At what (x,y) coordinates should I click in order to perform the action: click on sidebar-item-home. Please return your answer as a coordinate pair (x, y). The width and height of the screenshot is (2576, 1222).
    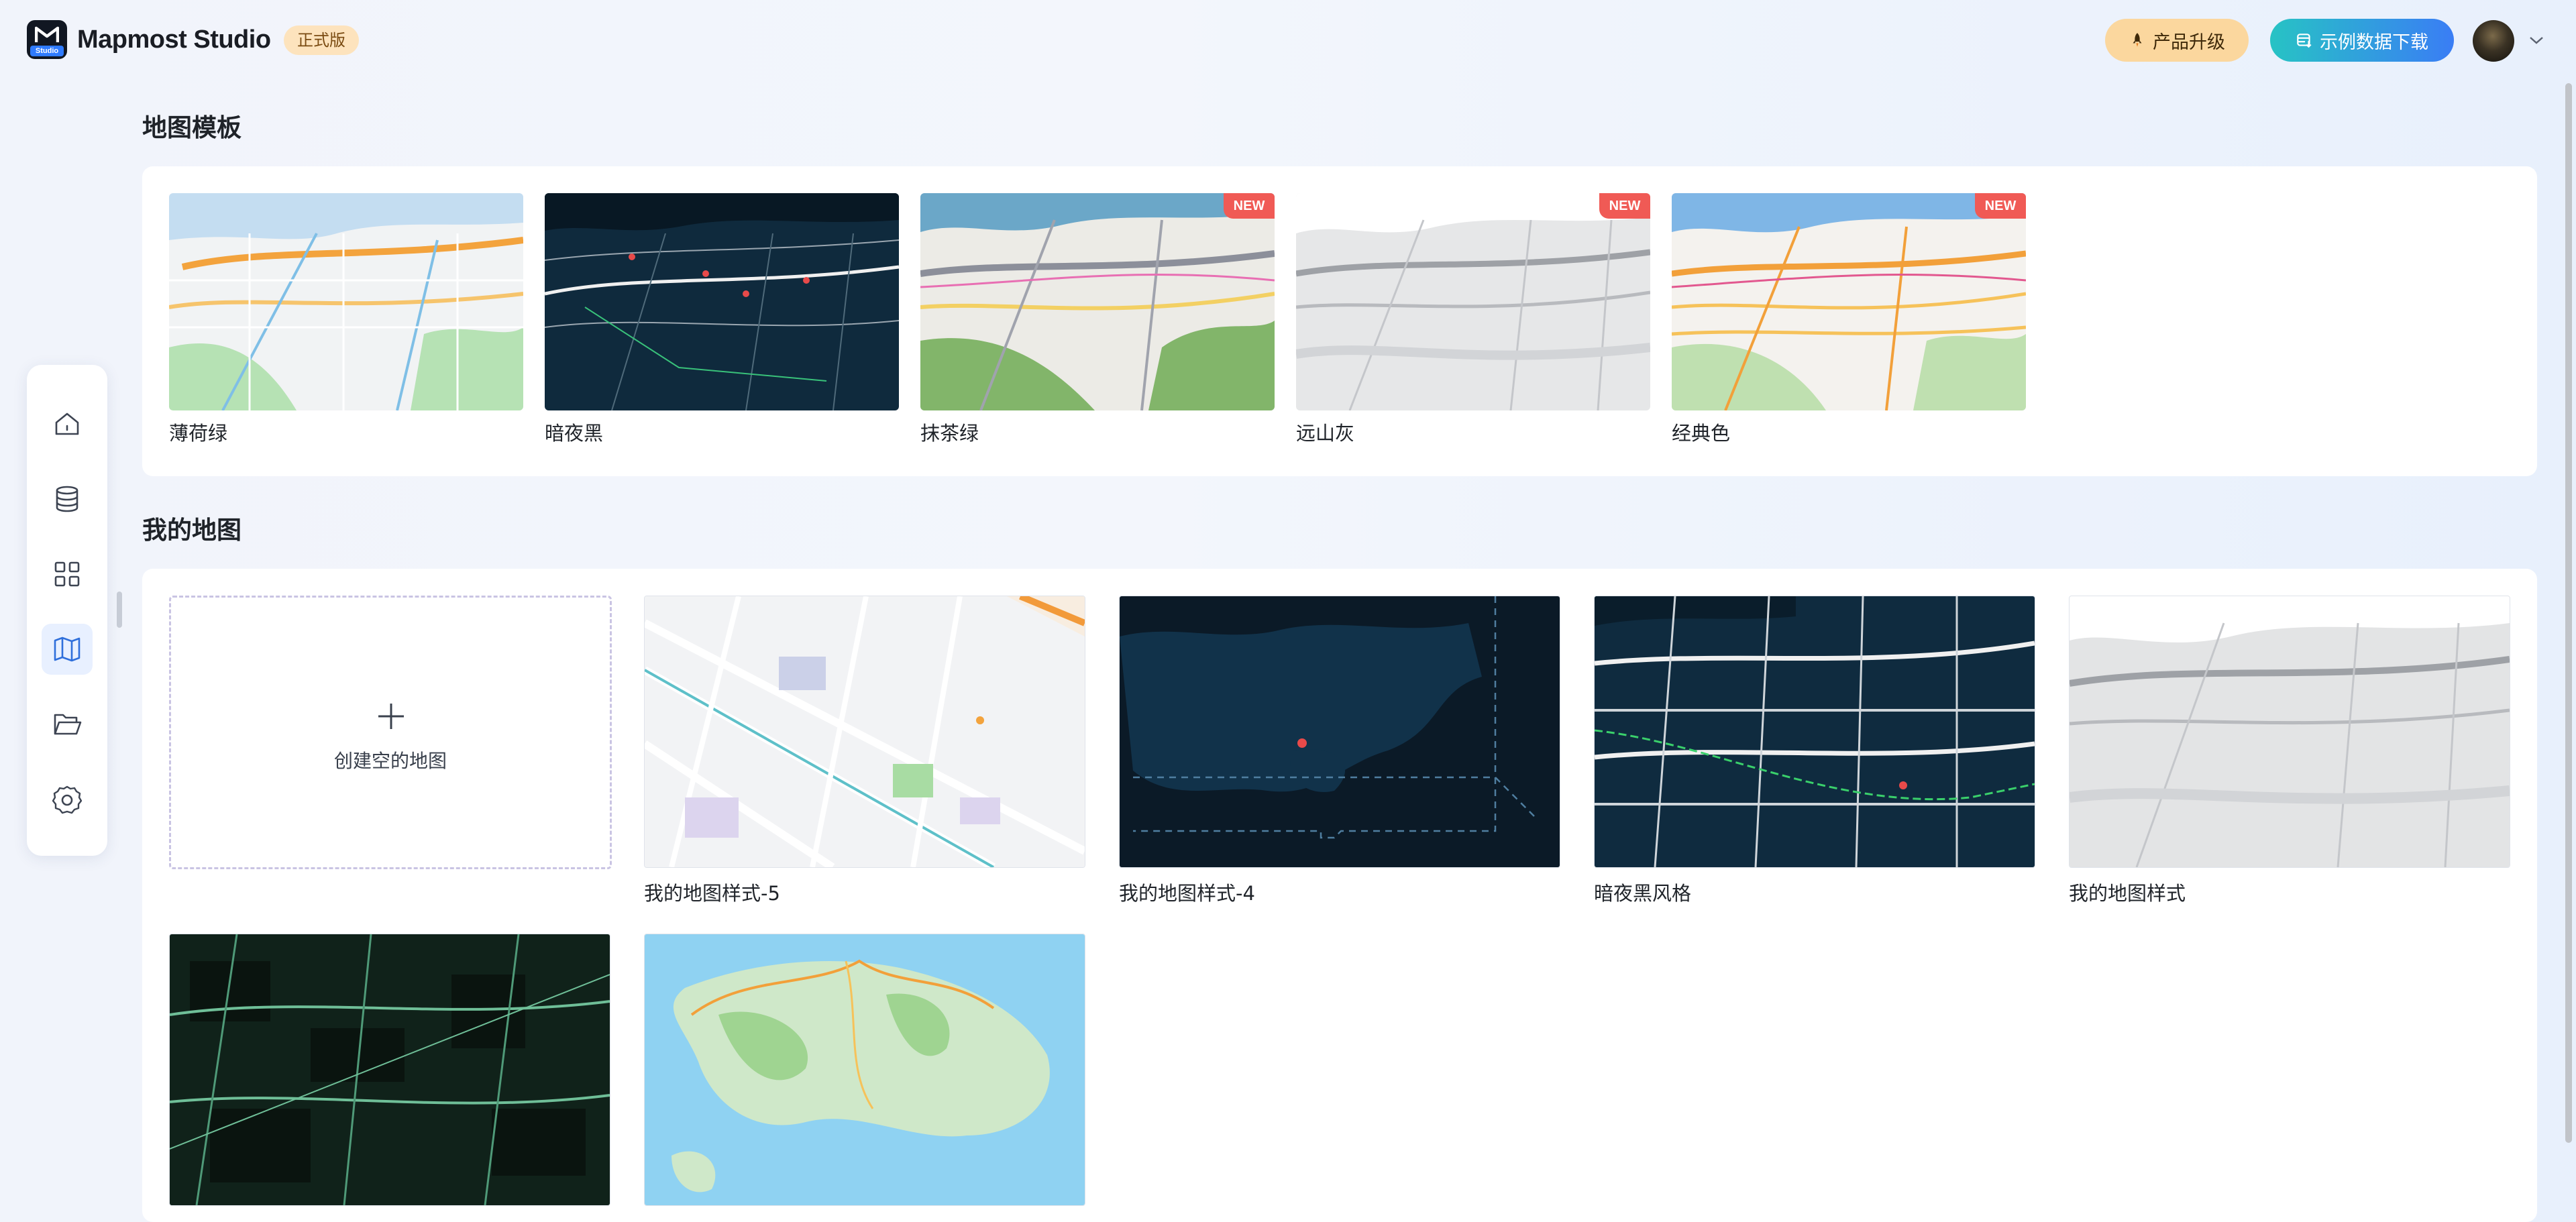
    Looking at the image, I should click on (67, 424).